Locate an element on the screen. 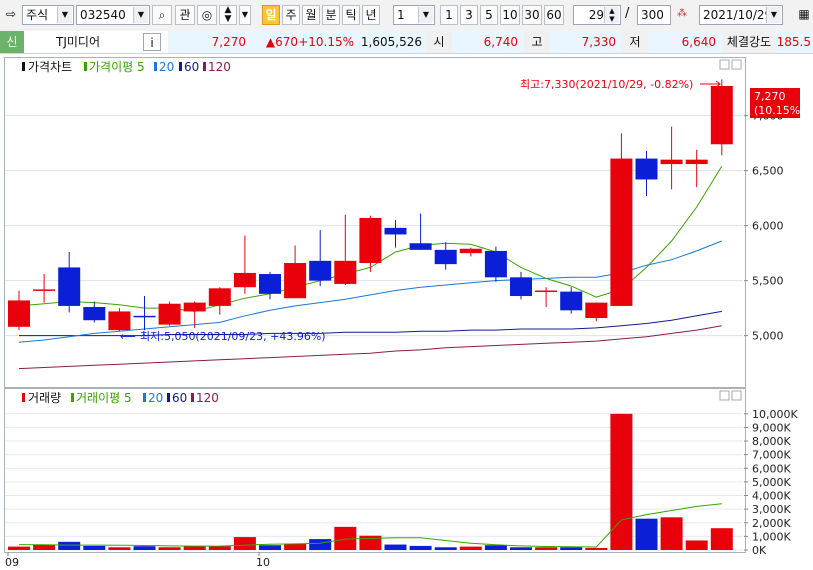  legend-vma120-label: 120 is located at coordinates (207, 398).